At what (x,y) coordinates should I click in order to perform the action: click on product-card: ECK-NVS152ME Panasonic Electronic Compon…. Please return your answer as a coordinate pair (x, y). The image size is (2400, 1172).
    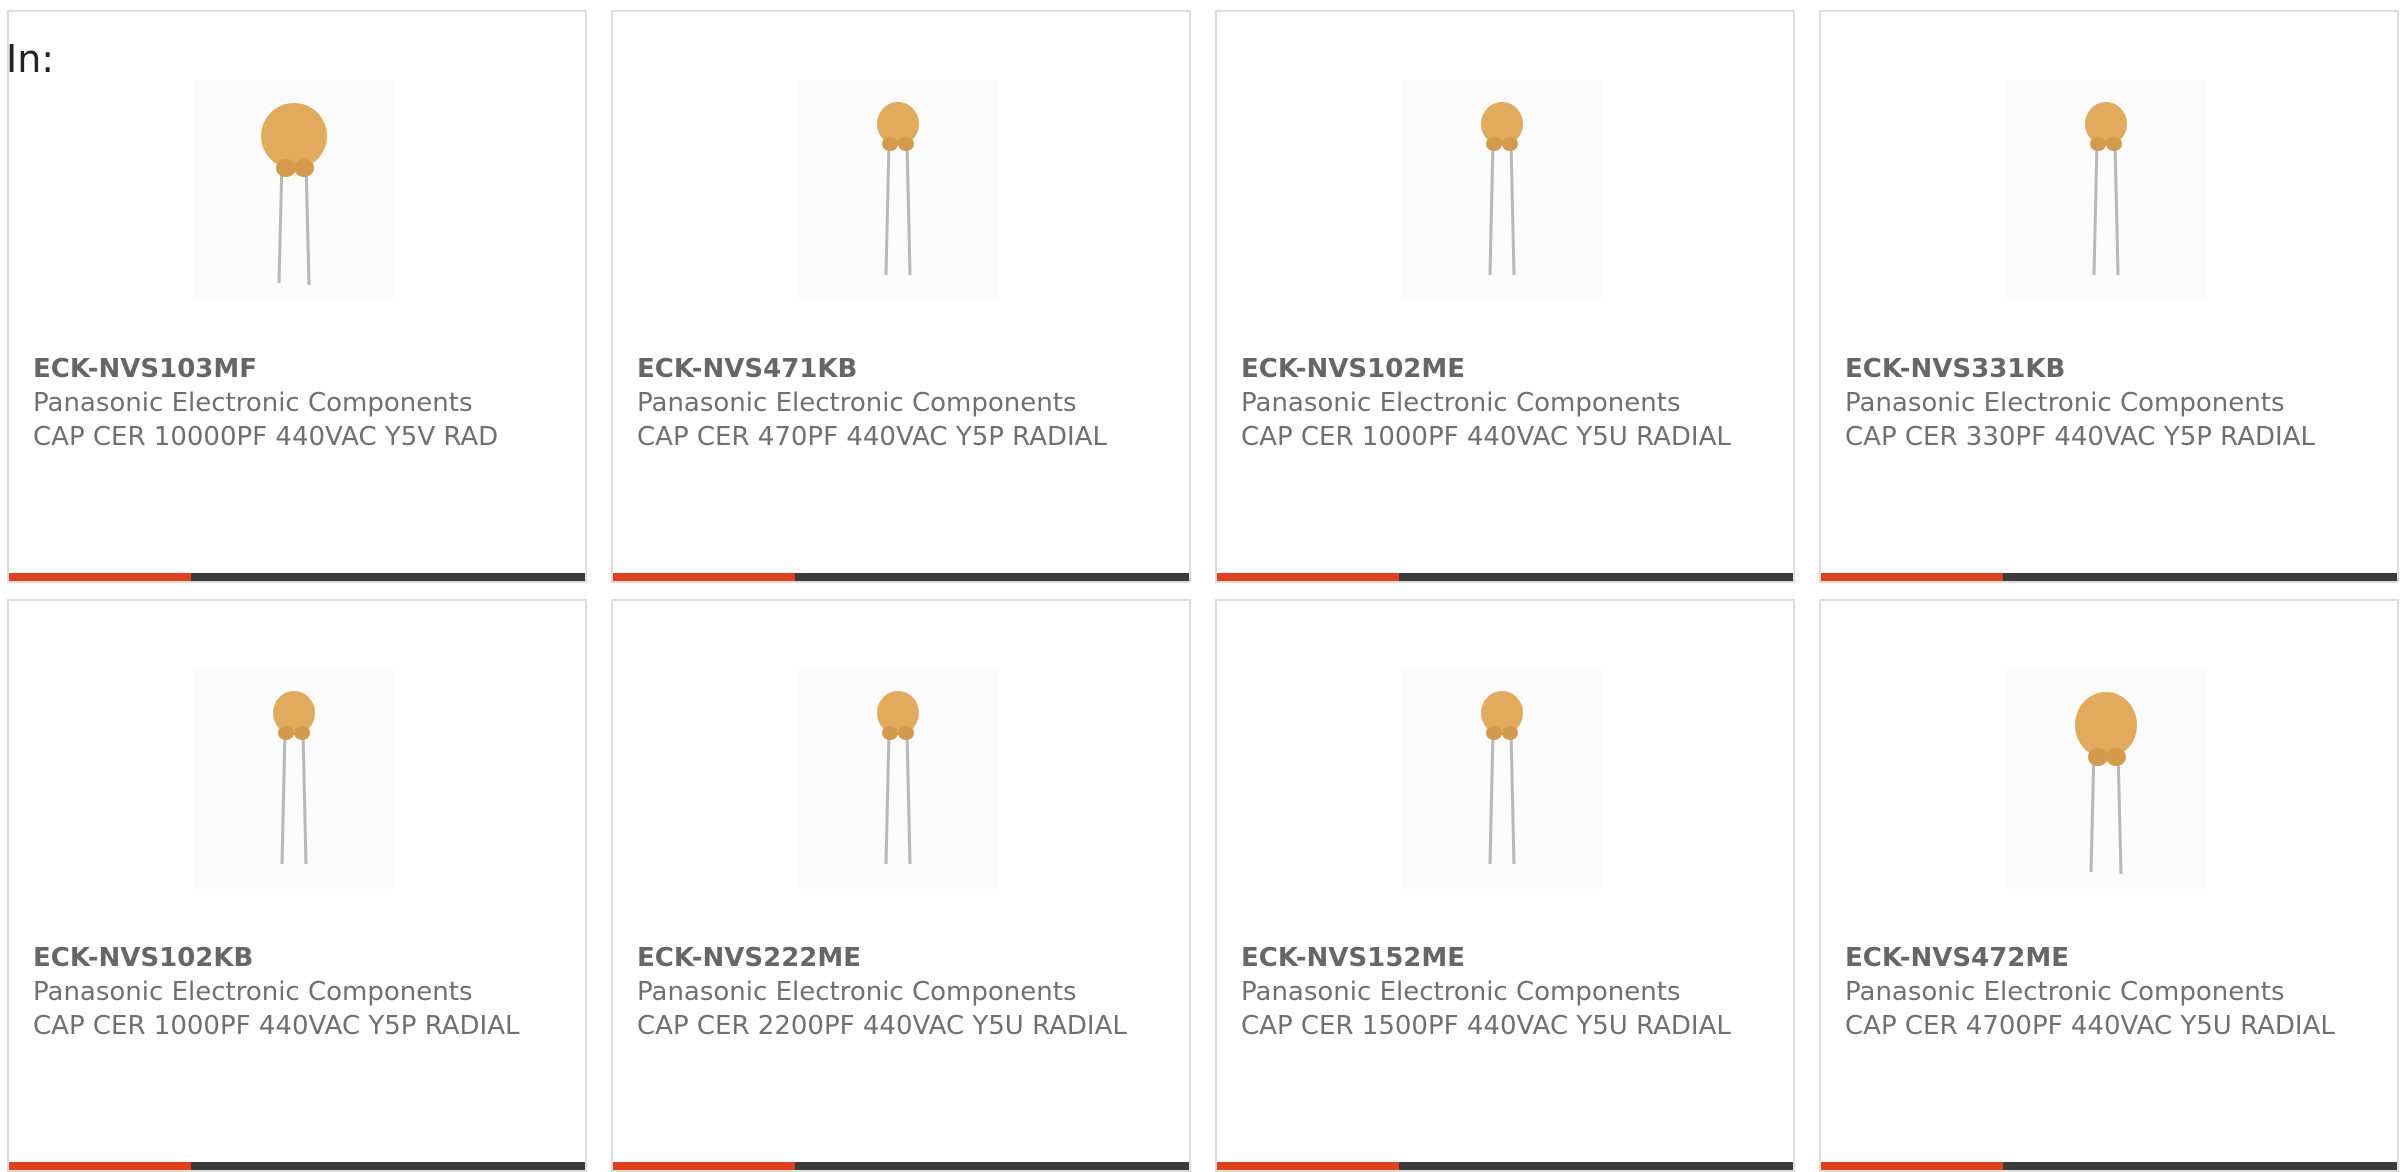
    Looking at the image, I should click on (1505, 885).